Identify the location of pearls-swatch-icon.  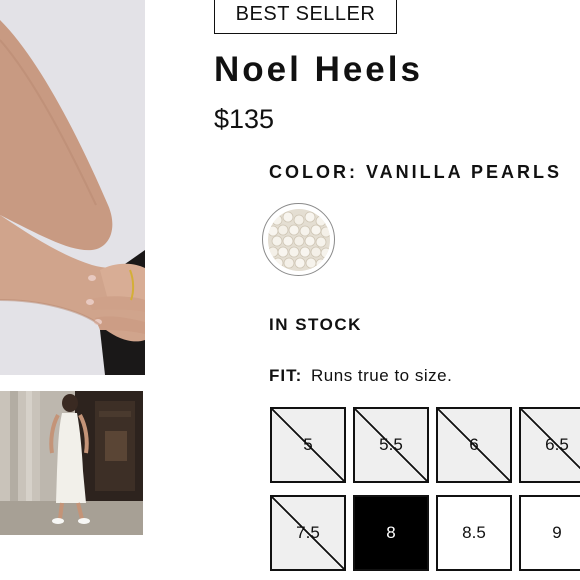
(298, 239).